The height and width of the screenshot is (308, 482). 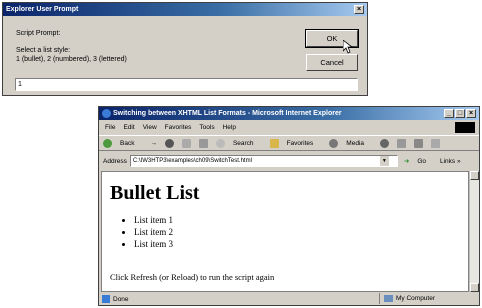 I want to click on status-bar: Done My Computer, so click(x=289, y=299).